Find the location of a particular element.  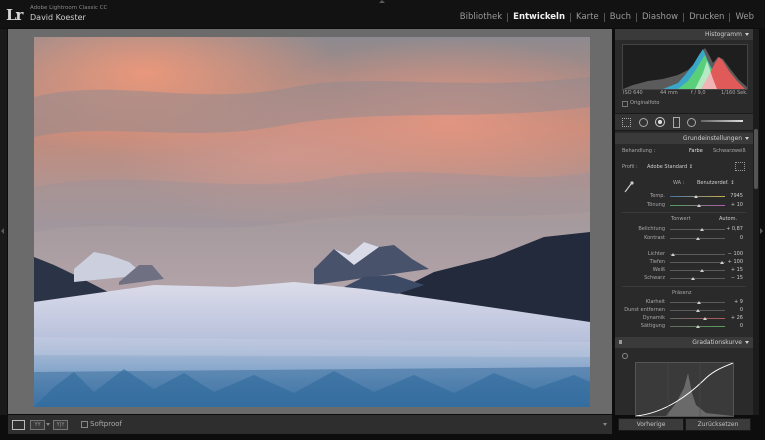

treatment-color-option: Farbe is located at coordinates (696, 151).